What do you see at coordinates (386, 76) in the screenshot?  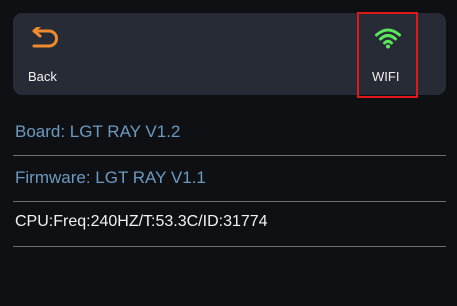 I see `wifi-button-label: WIFI` at bounding box center [386, 76].